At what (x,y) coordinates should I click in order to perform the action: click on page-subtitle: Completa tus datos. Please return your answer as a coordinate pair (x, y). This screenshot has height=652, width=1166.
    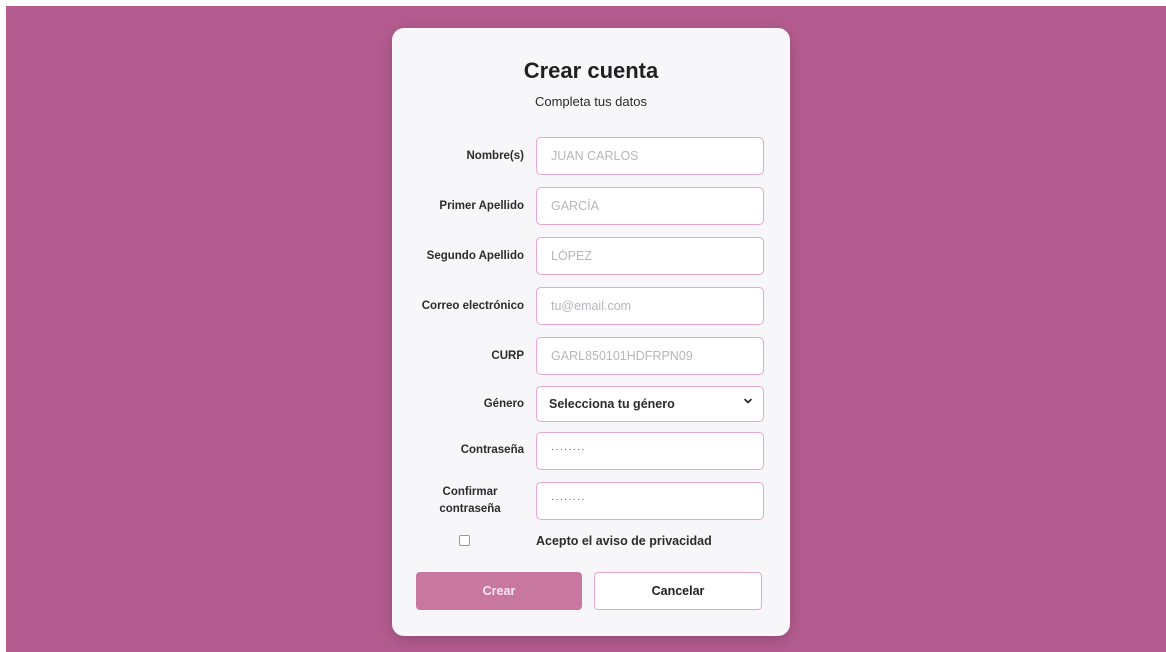
    Looking at the image, I should click on (590, 101).